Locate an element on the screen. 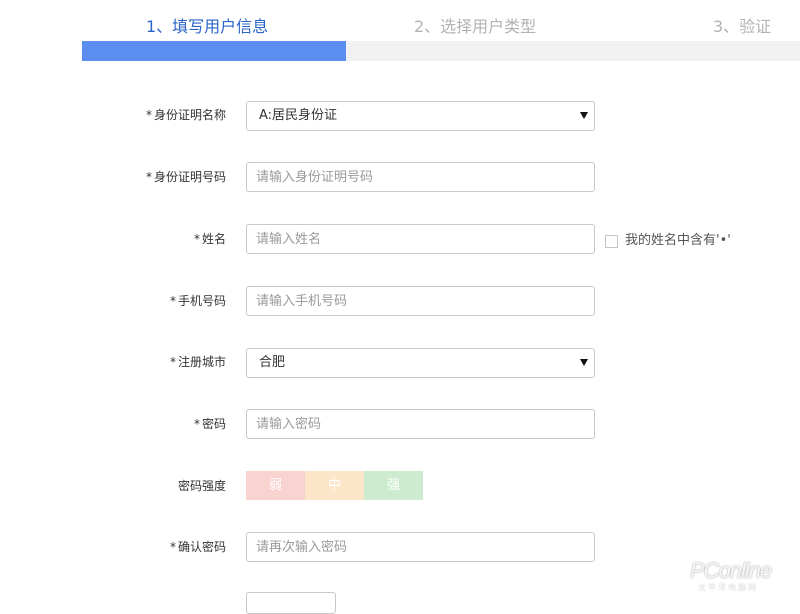  confirm-password-label: * 确认密码 is located at coordinates (197, 547).